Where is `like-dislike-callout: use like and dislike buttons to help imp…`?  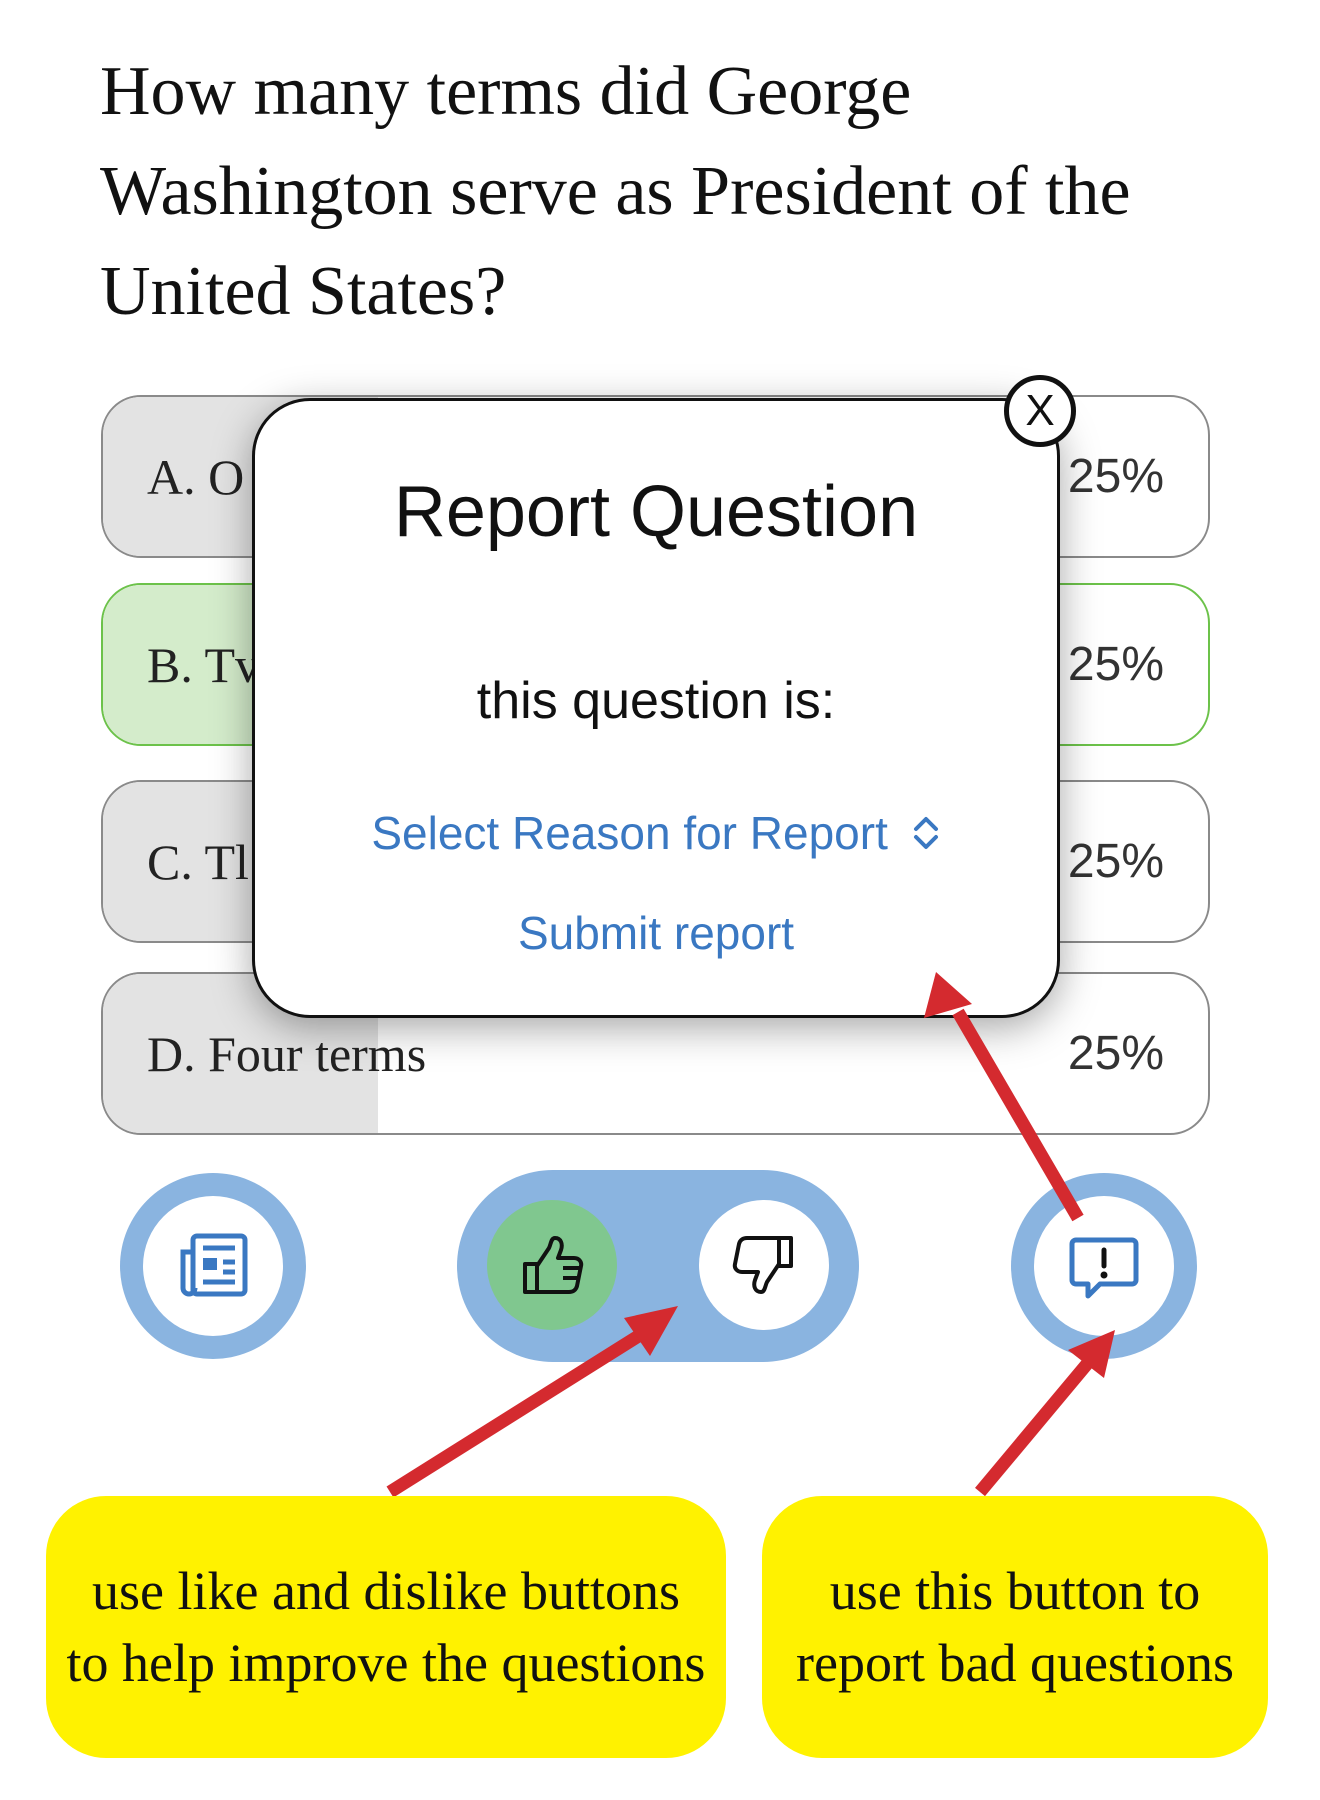 like-dislike-callout: use like and dislike buttons to help imp… is located at coordinates (386, 1627).